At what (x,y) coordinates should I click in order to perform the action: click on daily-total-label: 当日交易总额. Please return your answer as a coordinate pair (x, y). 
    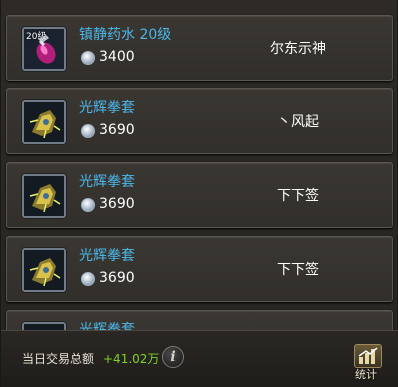
    Looking at the image, I should click on (58, 359).